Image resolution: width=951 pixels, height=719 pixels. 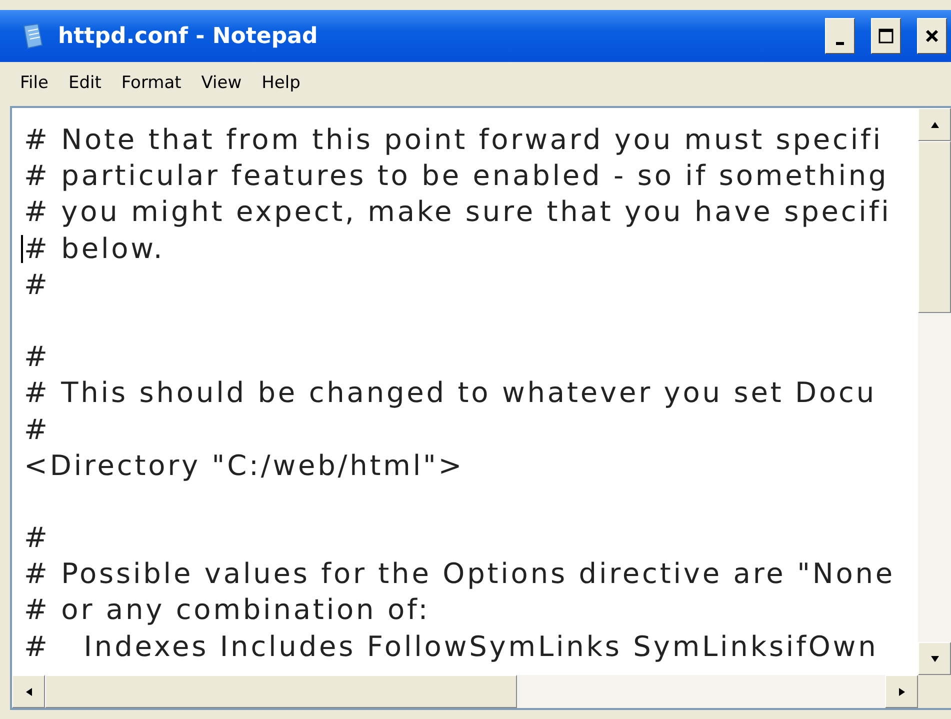 What do you see at coordinates (94, 248) in the screenshot?
I see `text-line: # below.` at bounding box center [94, 248].